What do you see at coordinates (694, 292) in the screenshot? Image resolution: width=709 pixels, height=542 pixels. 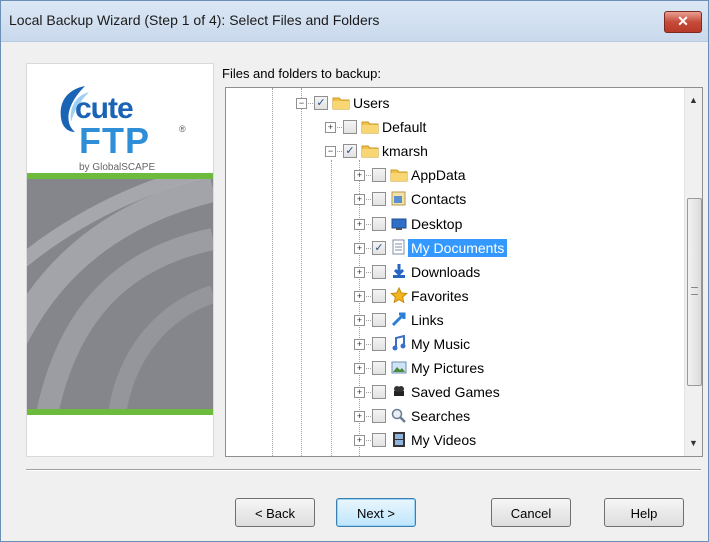 I see `scrollbar-thumb` at bounding box center [694, 292].